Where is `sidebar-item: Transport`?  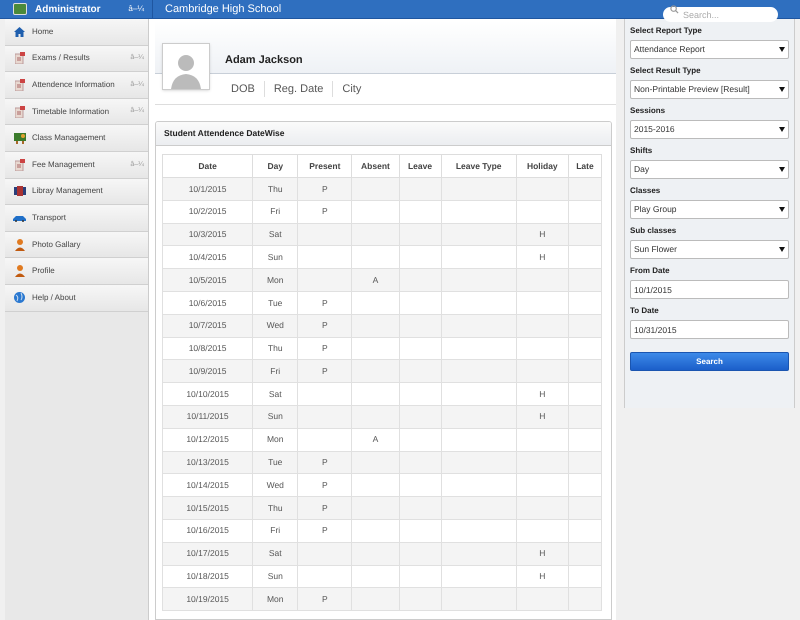 sidebar-item: Transport is located at coordinates (76, 218).